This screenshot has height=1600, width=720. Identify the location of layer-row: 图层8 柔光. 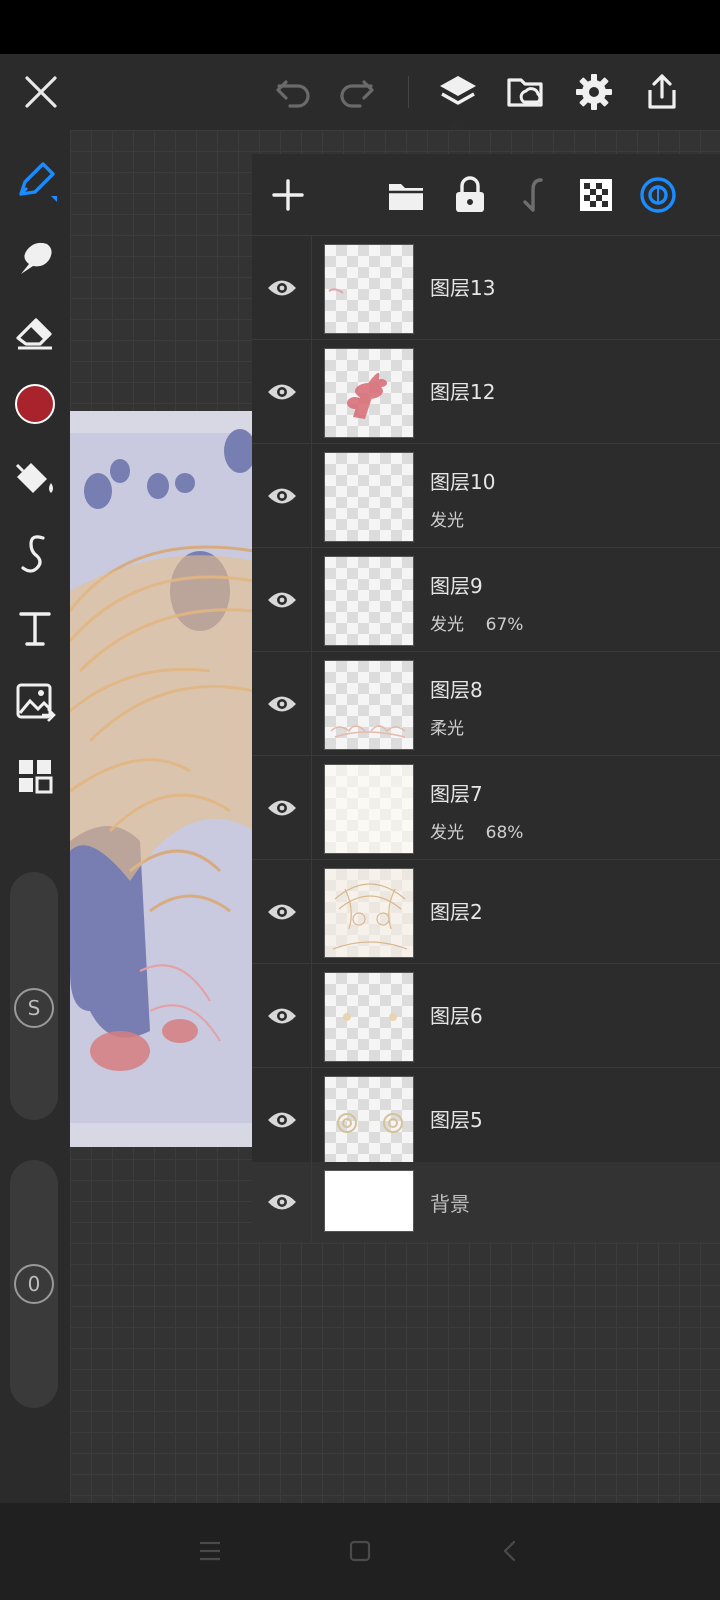
(486, 704).